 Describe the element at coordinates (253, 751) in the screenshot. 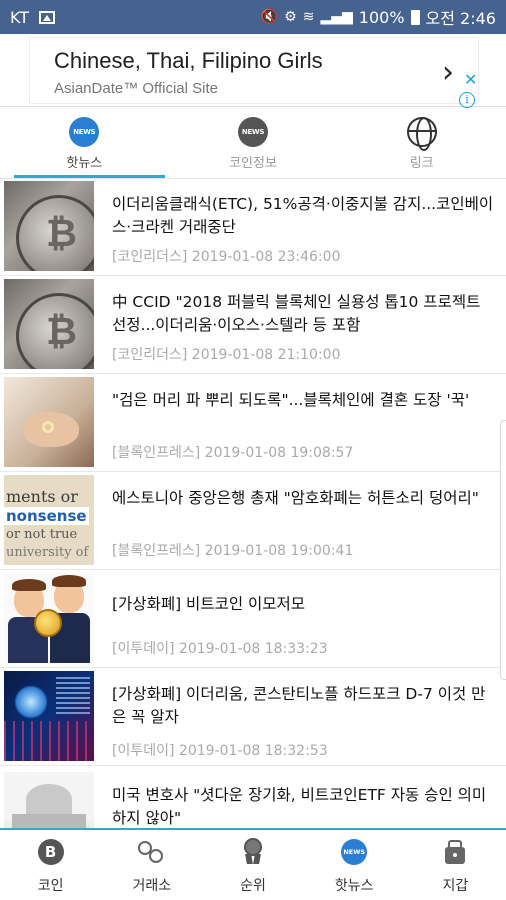

I see `news-datetime: 2019-01-08 18:32:53` at that location.